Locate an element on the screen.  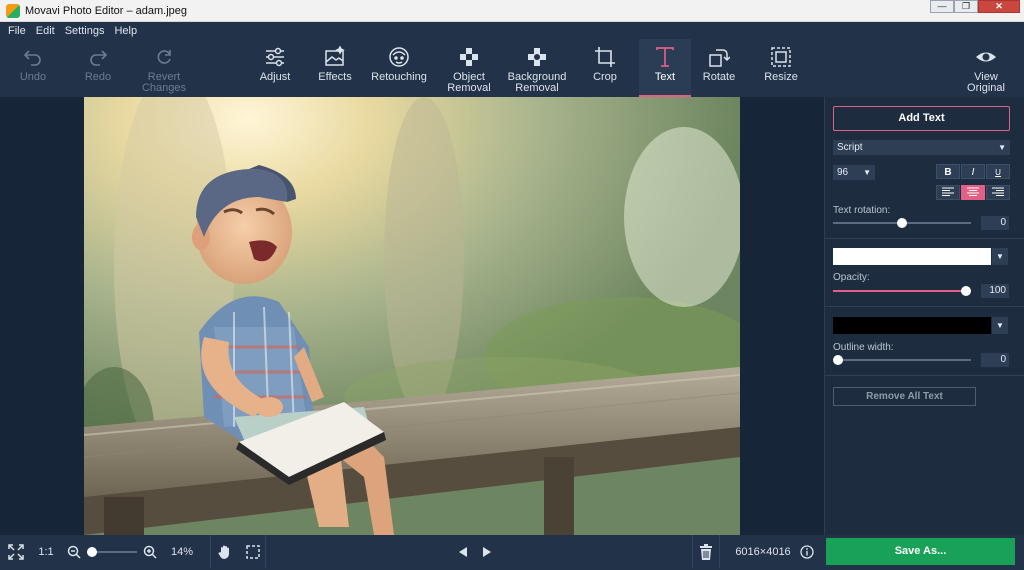
minimize-button: — is located at coordinates (942, 6).